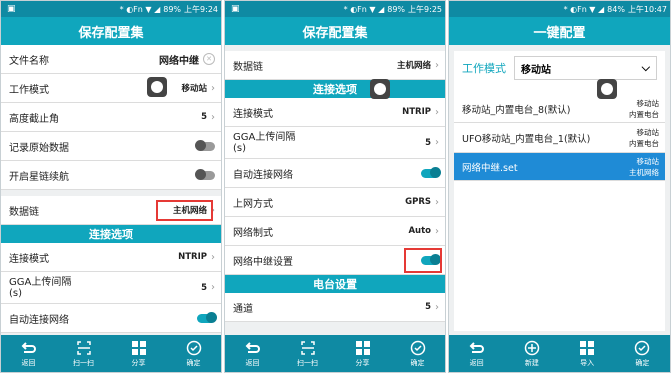 This screenshot has height=373, width=671. What do you see at coordinates (335, 173) in the screenshot?
I see `auto-connect-row: 自动连接网络` at bounding box center [335, 173].